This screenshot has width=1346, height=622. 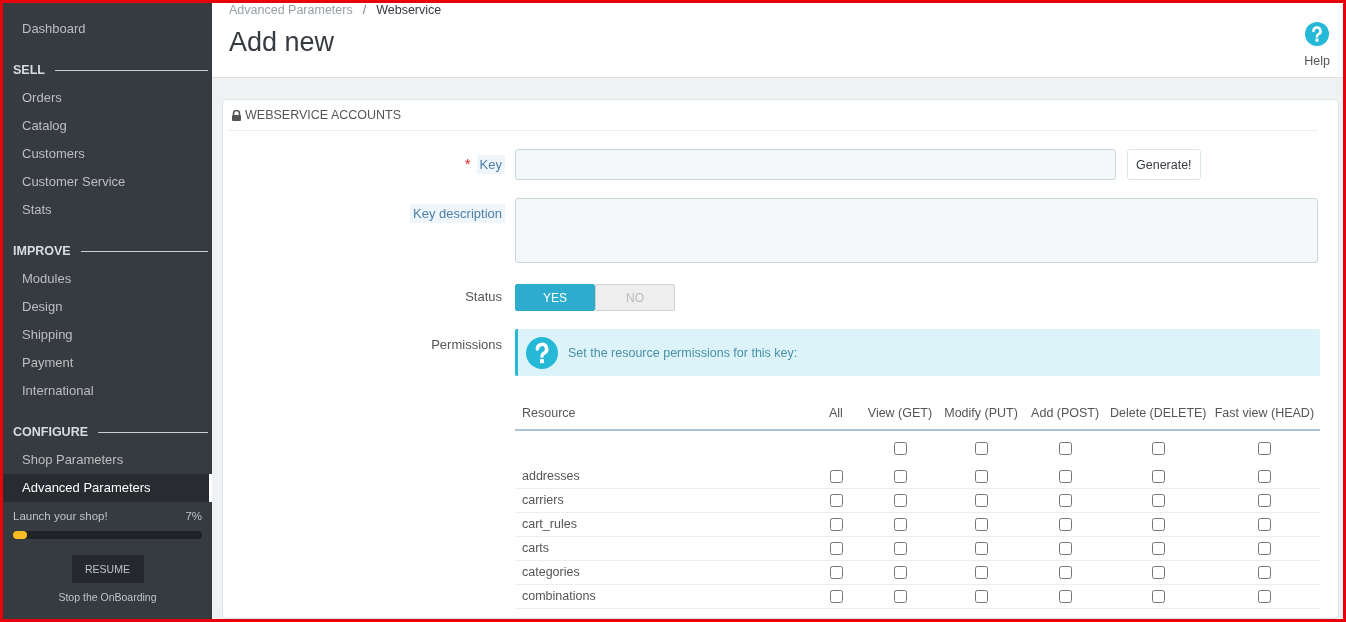 I want to click on column-header: Modify (PUT), so click(x=981, y=413).